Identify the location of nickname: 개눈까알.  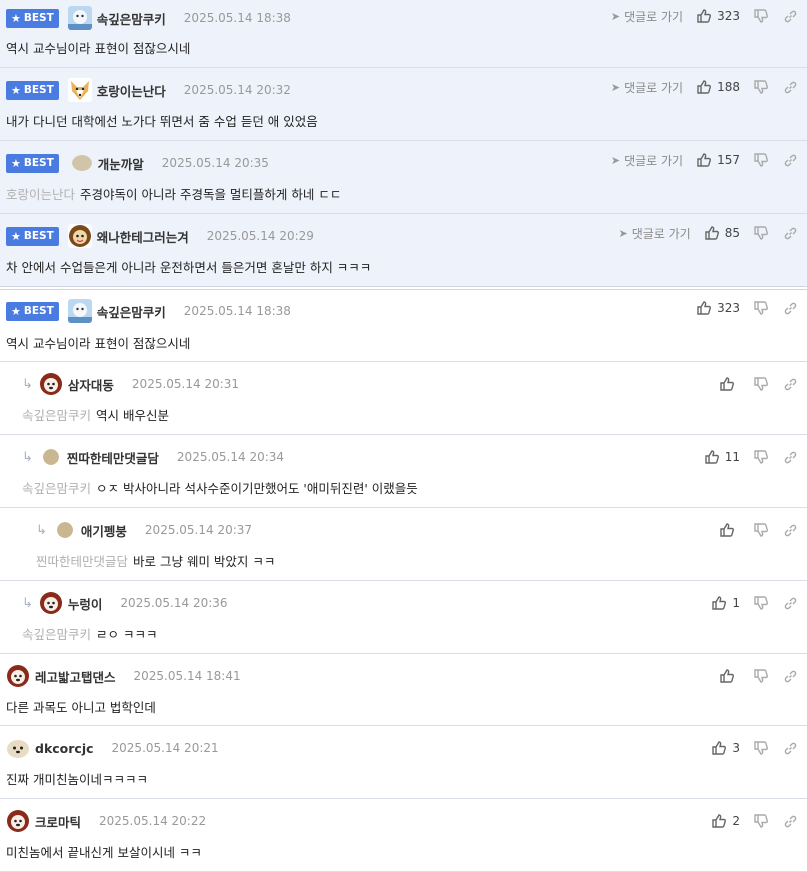
(121, 163).